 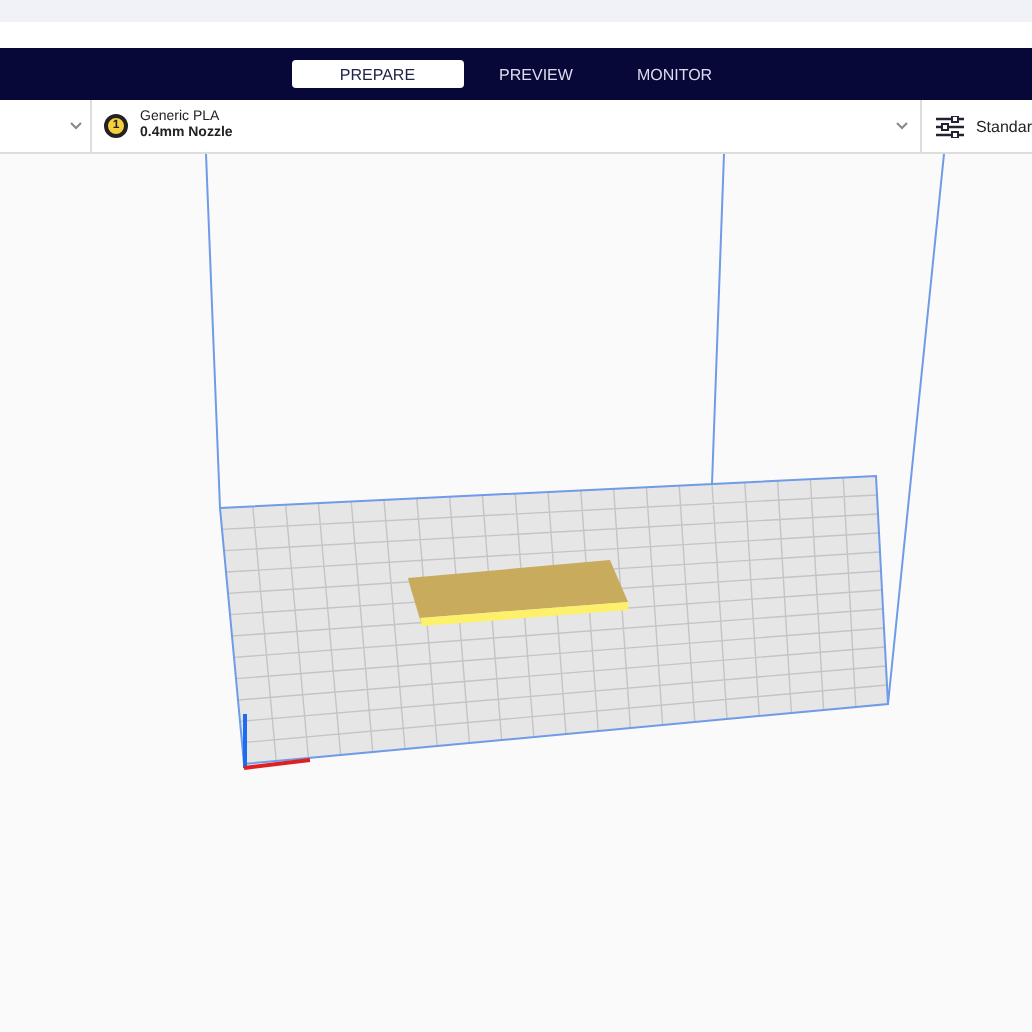 I want to click on tab: PREVIEW, so click(x=536, y=74).